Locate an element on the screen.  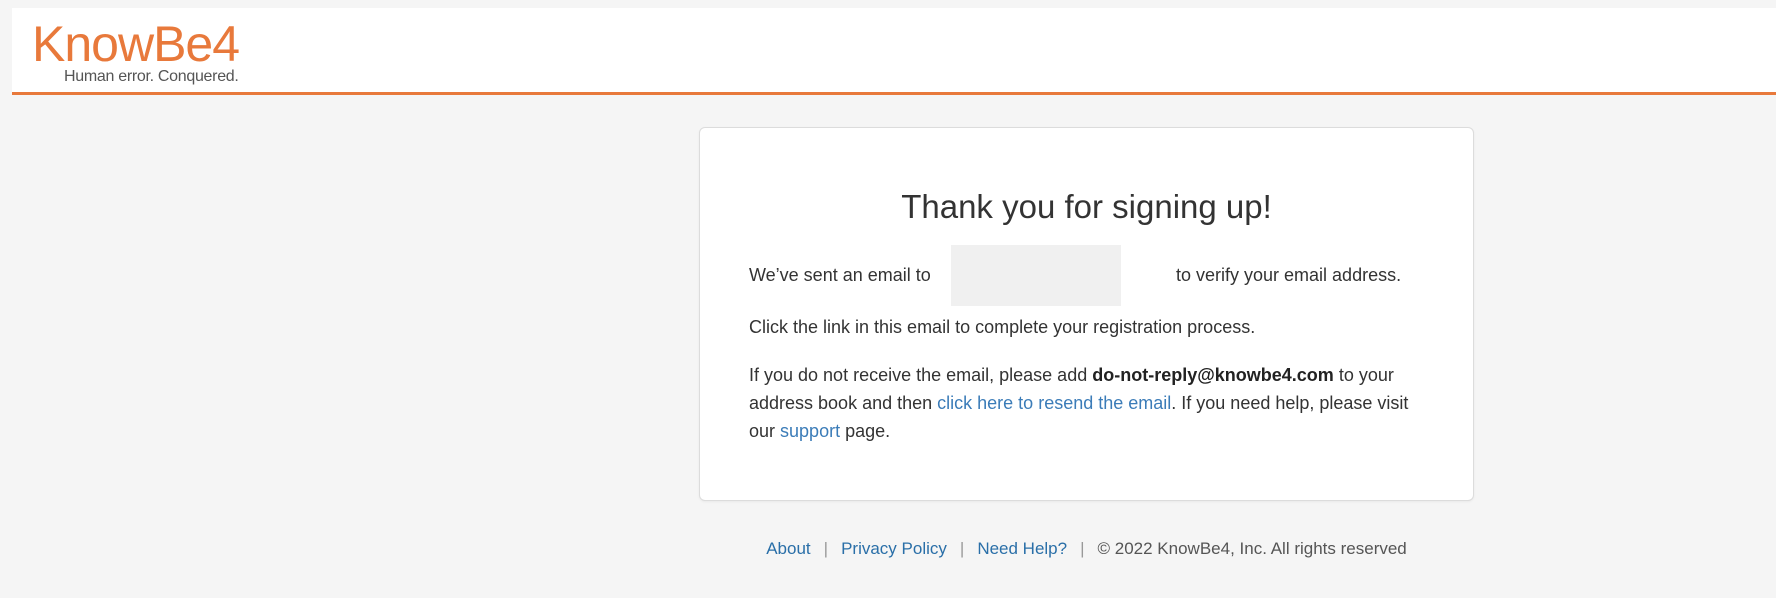
redacted-email-box is located at coordinates (1036, 275).